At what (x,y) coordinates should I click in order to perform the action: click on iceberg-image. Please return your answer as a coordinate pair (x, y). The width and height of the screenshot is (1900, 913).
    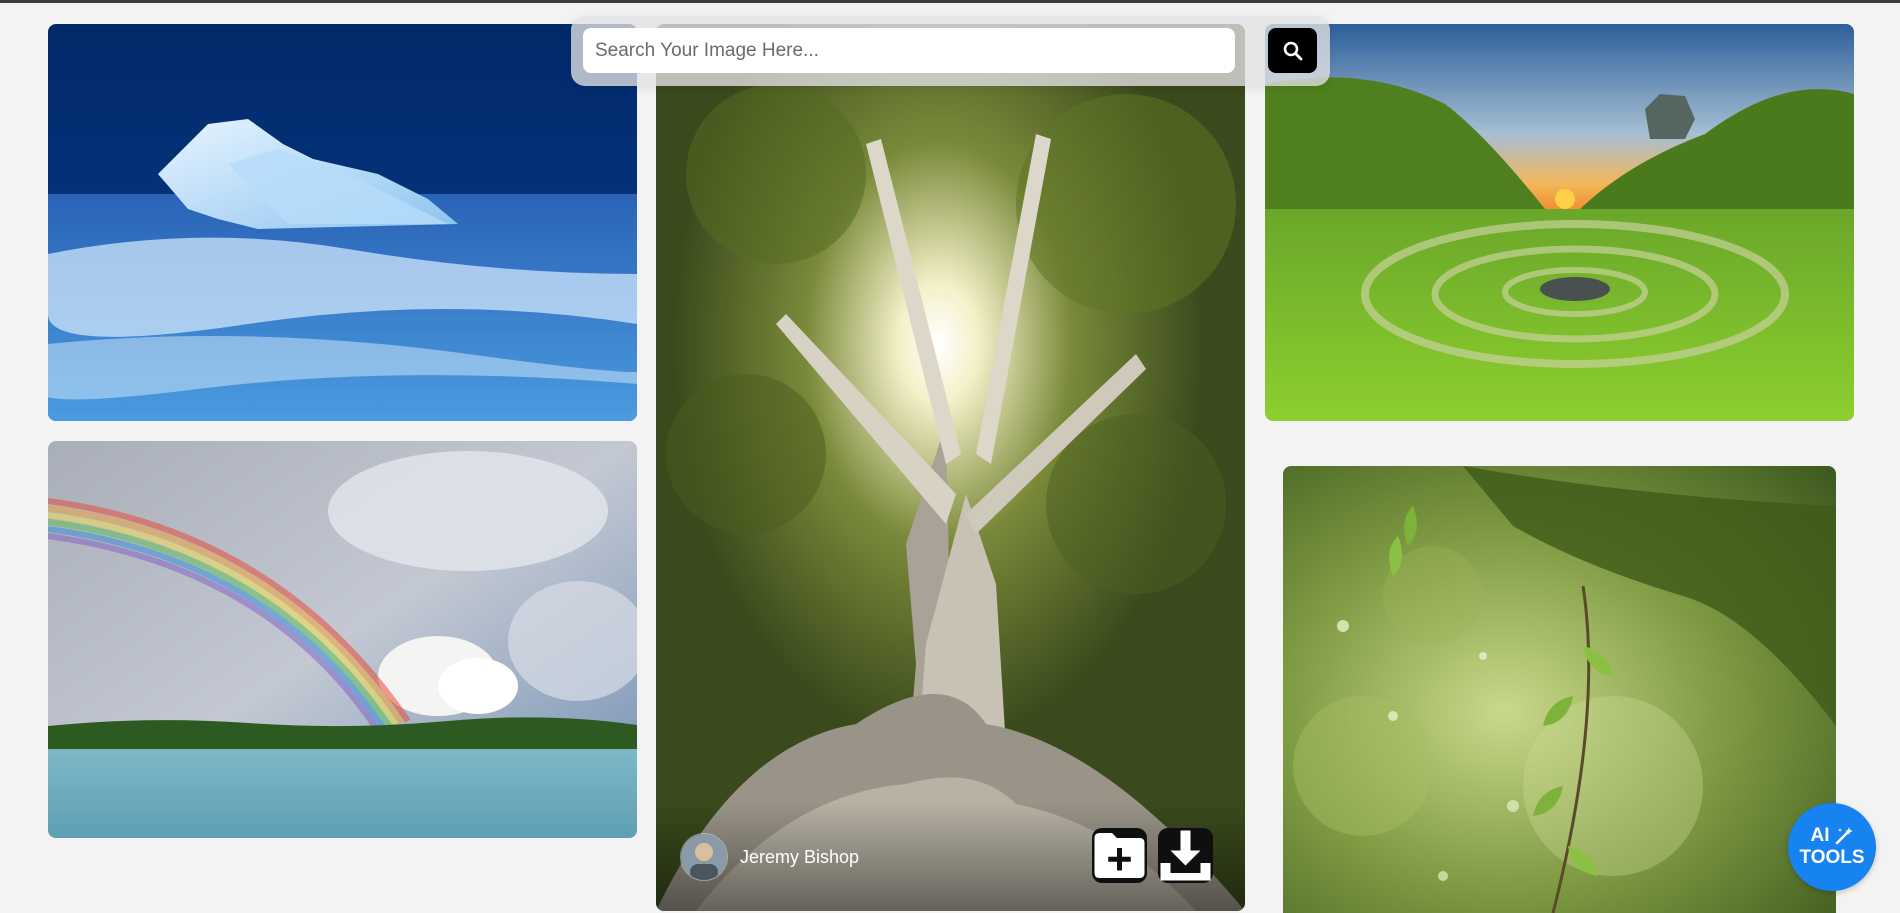
    Looking at the image, I should click on (342, 222).